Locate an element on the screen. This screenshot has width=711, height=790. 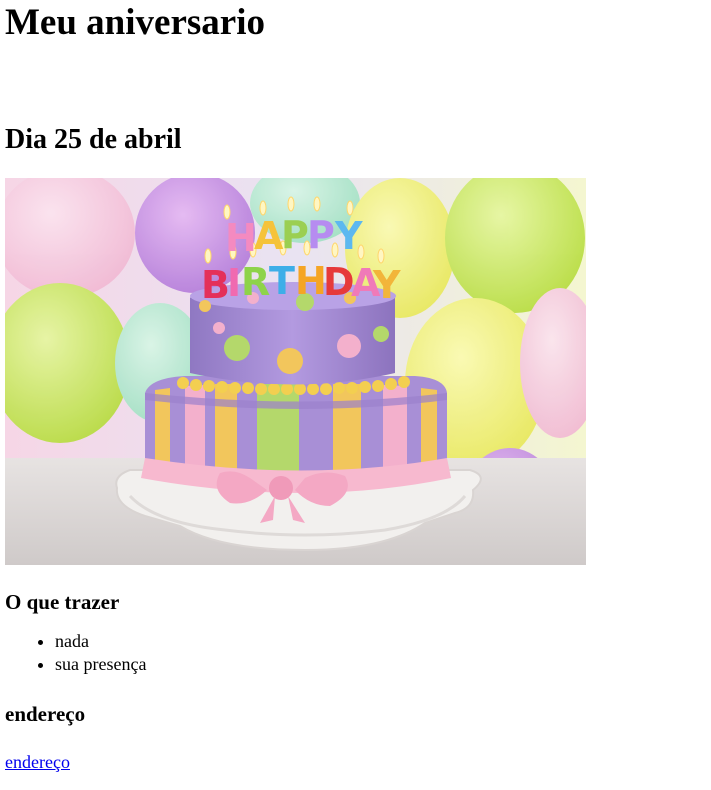
list-item: nada is located at coordinates (380, 641).